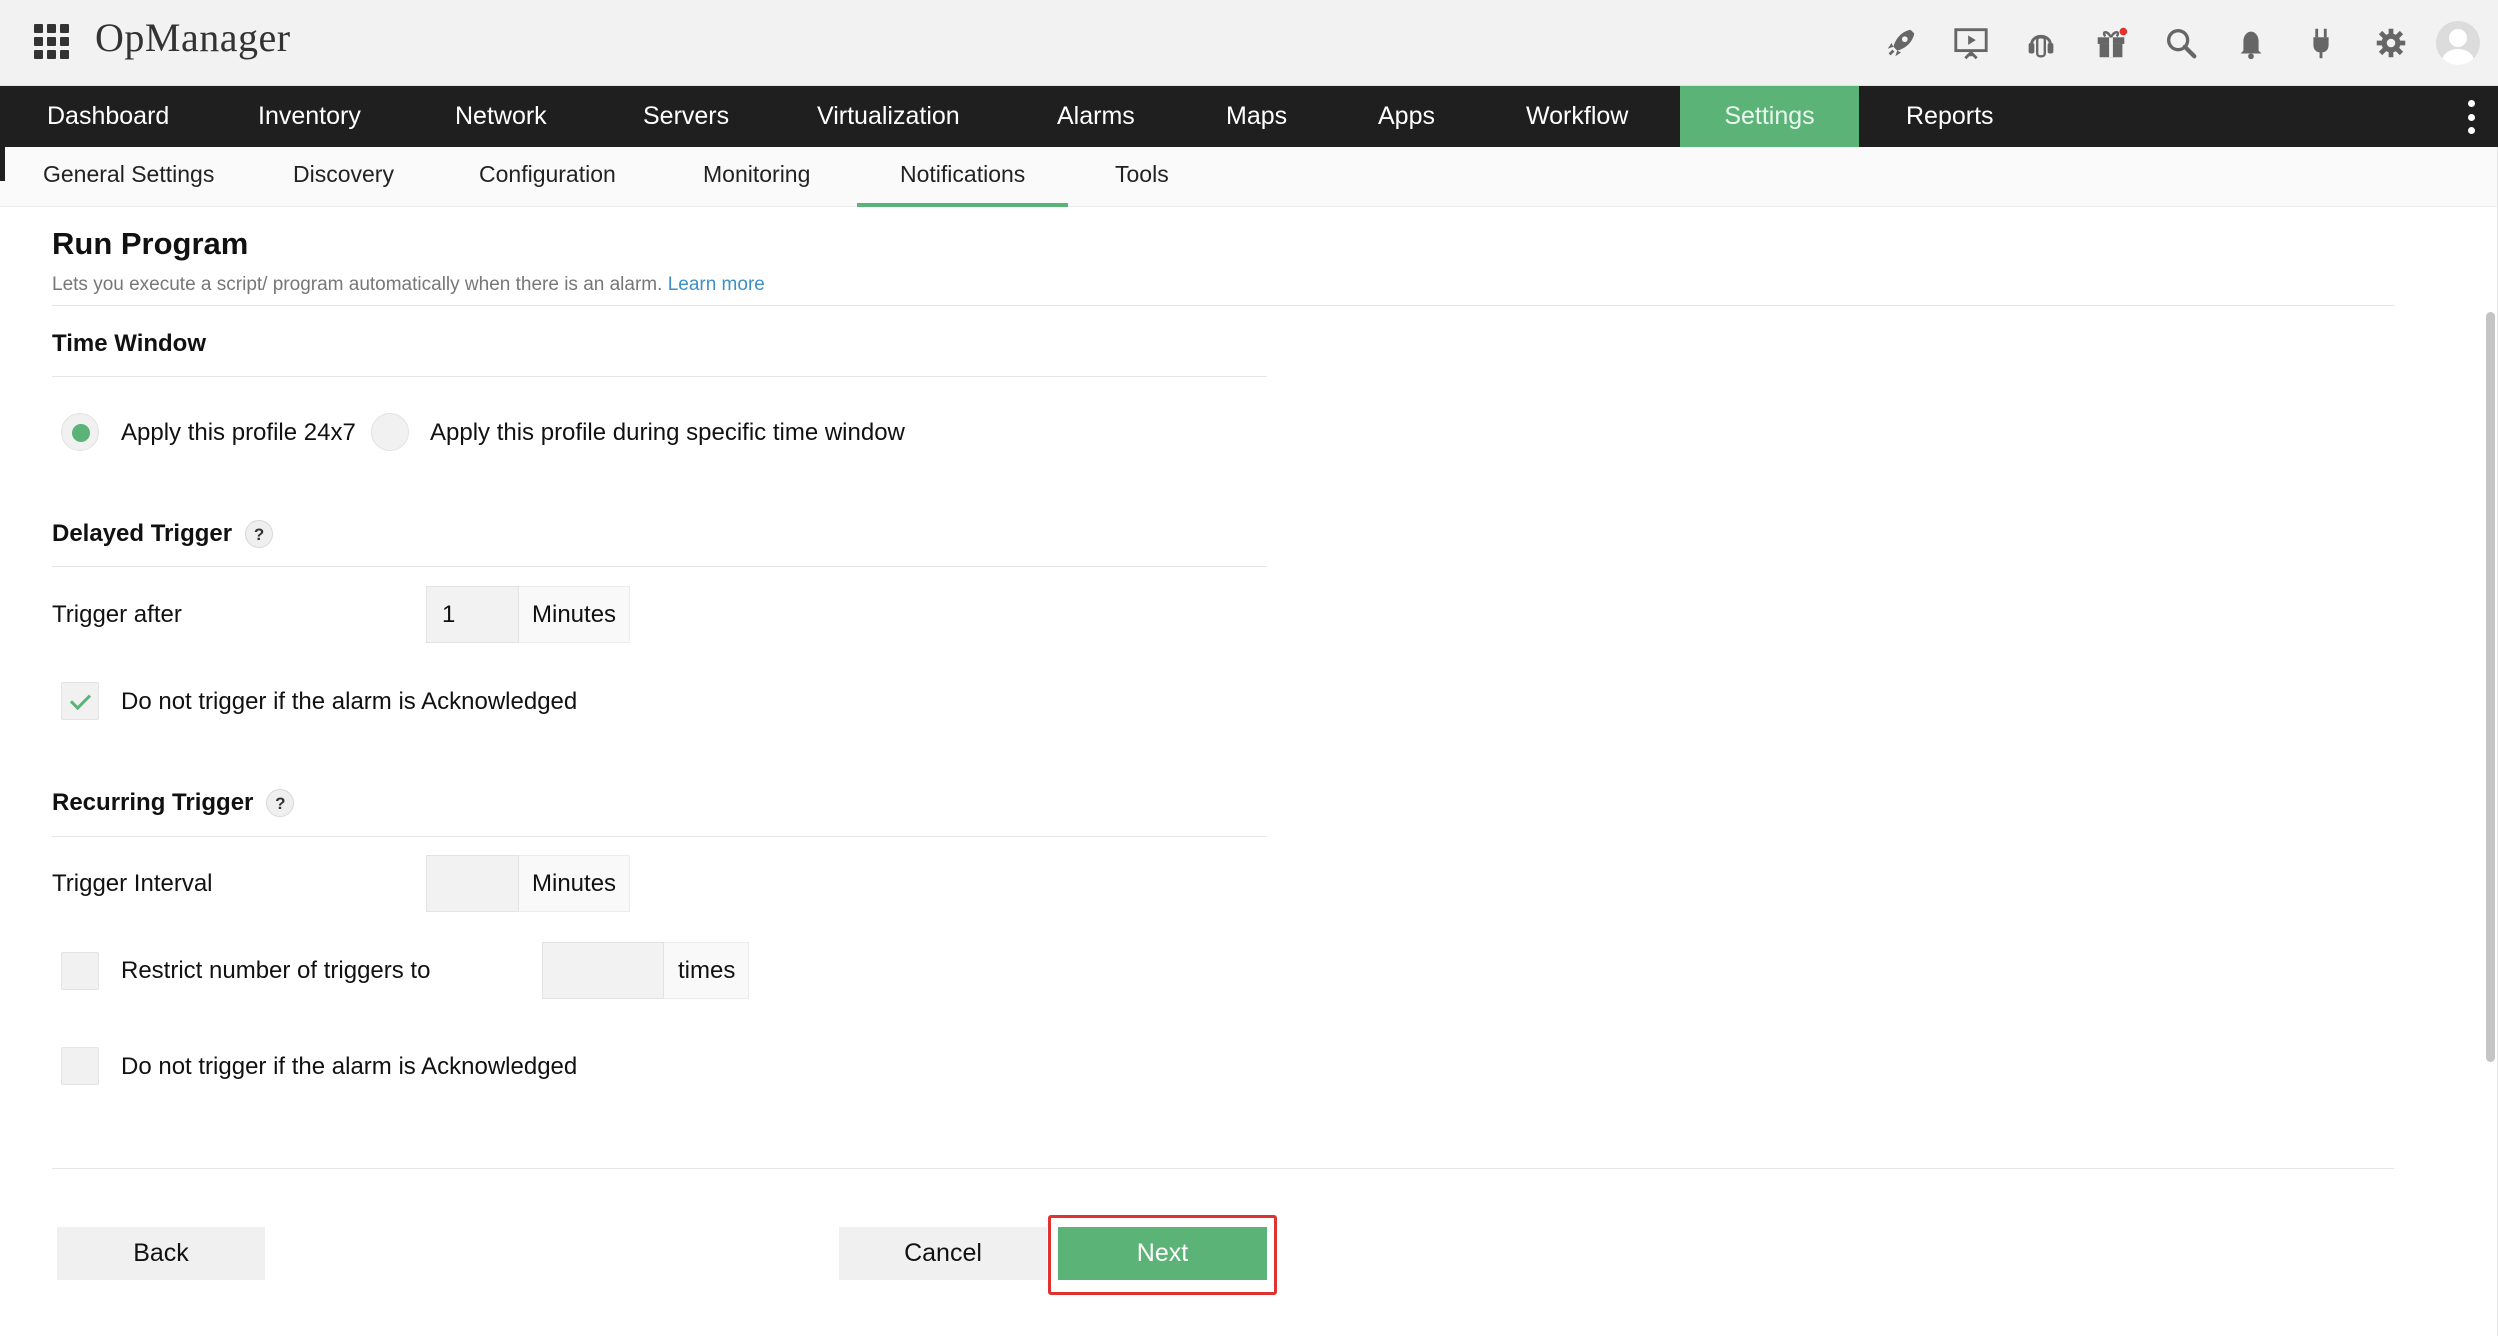 Image resolution: width=2498 pixels, height=1336 pixels. I want to click on trigger-after-unit: Minutes, so click(575, 614).